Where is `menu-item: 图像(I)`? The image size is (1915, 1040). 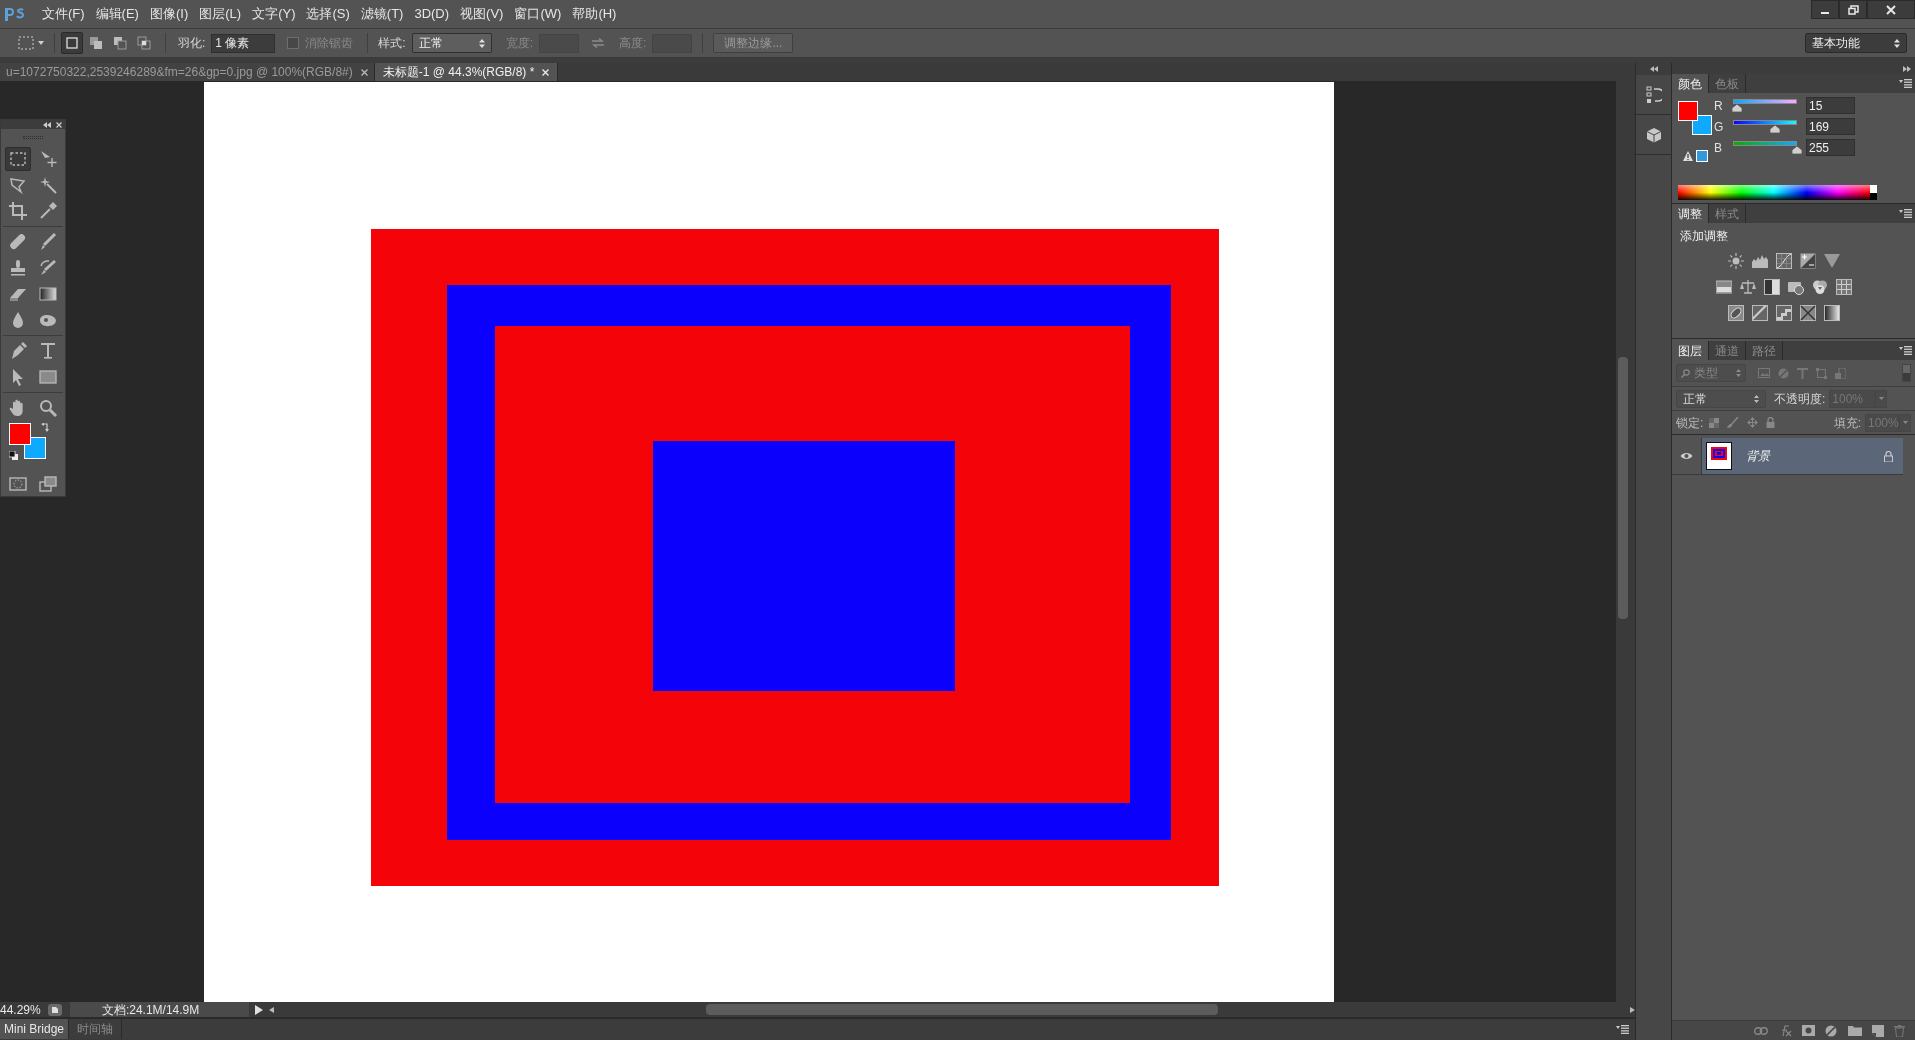 menu-item: 图像(I) is located at coordinates (169, 14).